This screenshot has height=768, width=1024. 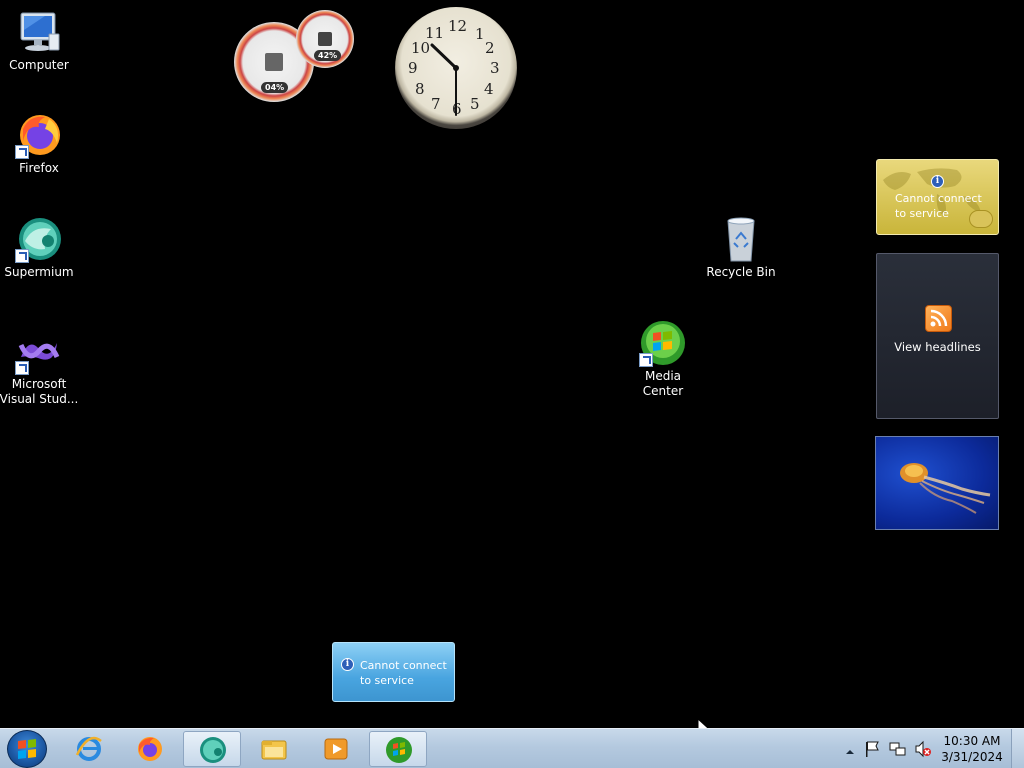 I want to click on network-icon, so click(x=897, y=749).